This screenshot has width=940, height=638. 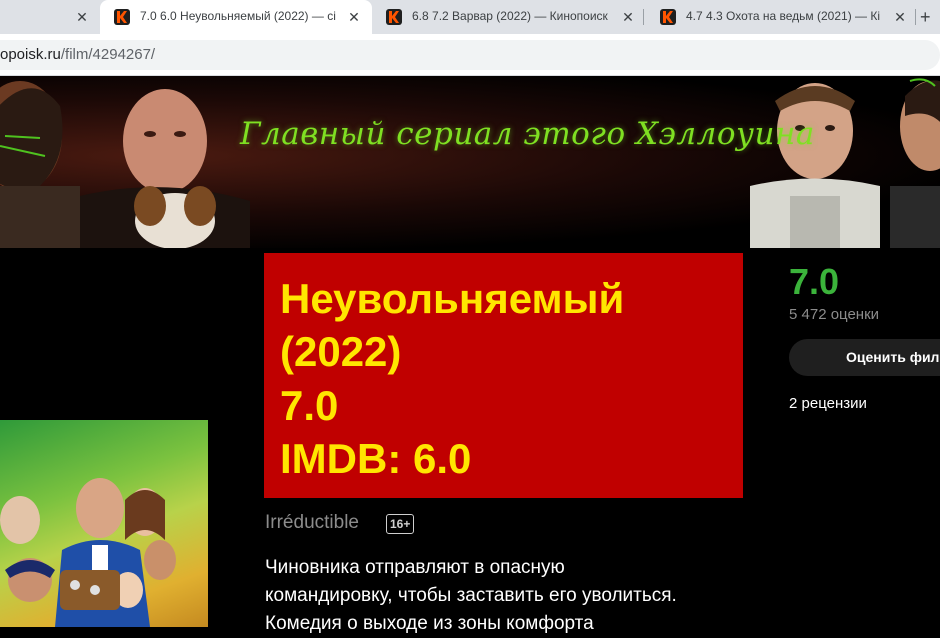 What do you see at coordinates (783, 16) in the screenshot?
I see `tab-title: 4.7 4.3 Охота на ведьм (2021) — Кі` at bounding box center [783, 16].